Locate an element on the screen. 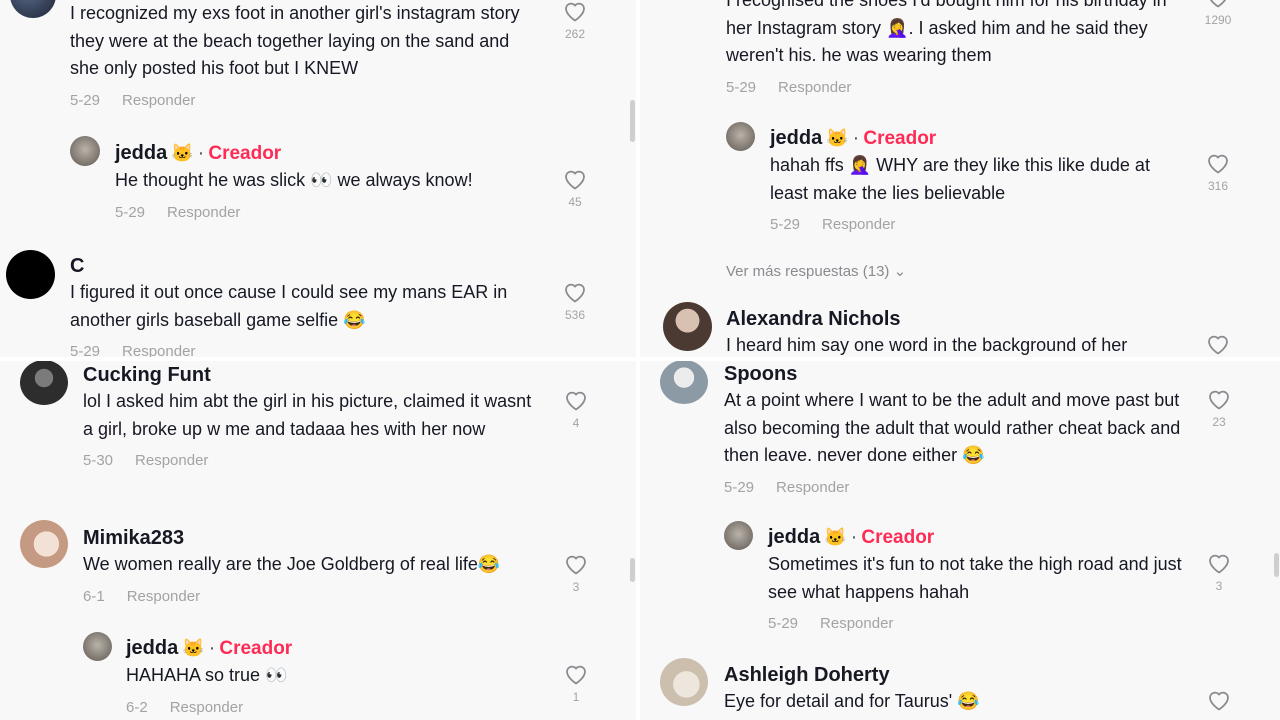  comment-date: 6-2 is located at coordinates (137, 707).